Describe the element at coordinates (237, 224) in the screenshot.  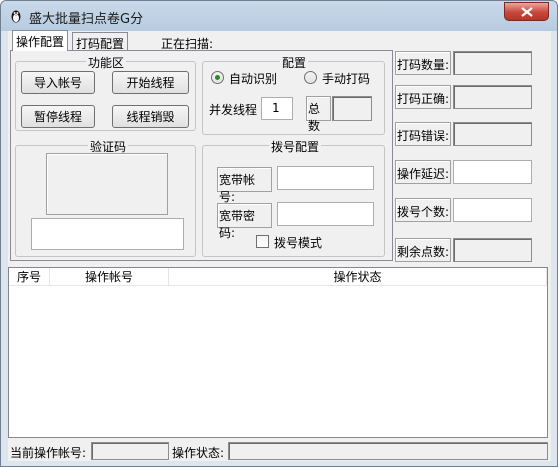
I see `broadband-password-label: 宽带密码:` at that location.